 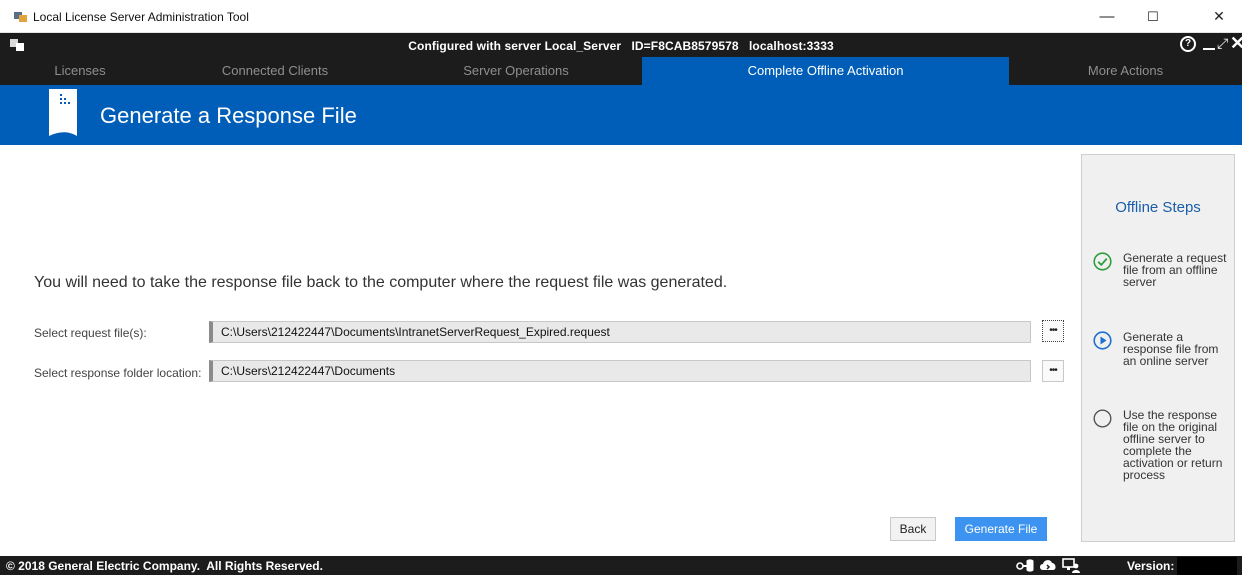 What do you see at coordinates (1153, 16) in the screenshot?
I see `window-maximize-button: ☐` at bounding box center [1153, 16].